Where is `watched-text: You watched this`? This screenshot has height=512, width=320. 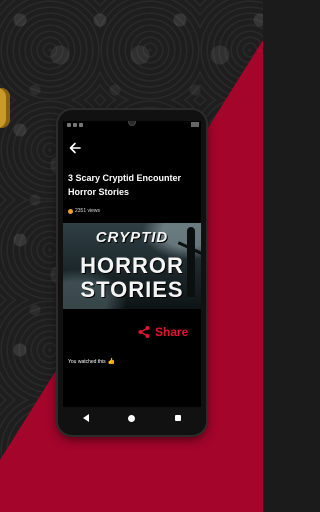
watched-text: You watched this is located at coordinates (87, 361).